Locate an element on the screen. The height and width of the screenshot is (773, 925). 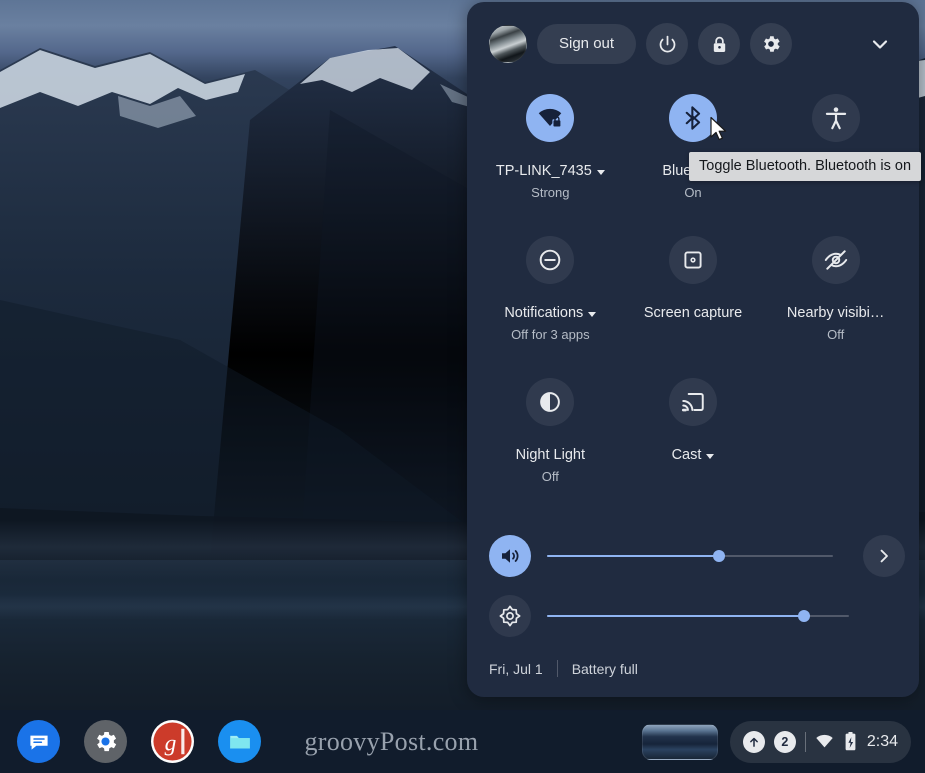
screen-capture-icon is located at coordinates (693, 260).